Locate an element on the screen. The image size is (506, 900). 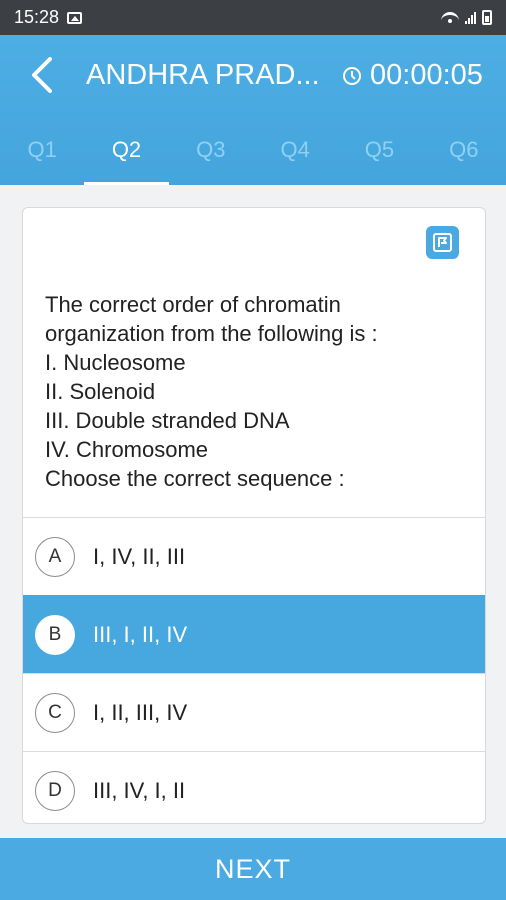
option-text: I, IV, II, III is located at coordinates (139, 556).